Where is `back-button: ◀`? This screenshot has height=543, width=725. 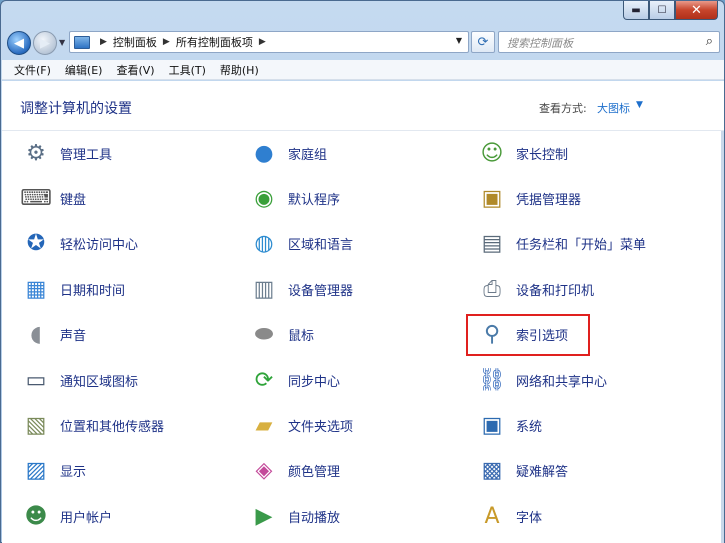 back-button: ◀ is located at coordinates (19, 43).